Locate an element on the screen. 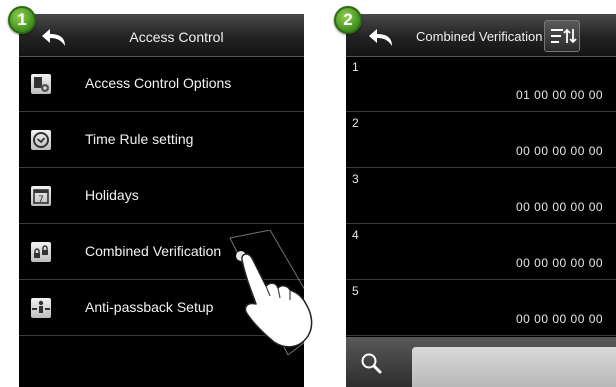 The image size is (616, 387). search-icon is located at coordinates (371, 363).